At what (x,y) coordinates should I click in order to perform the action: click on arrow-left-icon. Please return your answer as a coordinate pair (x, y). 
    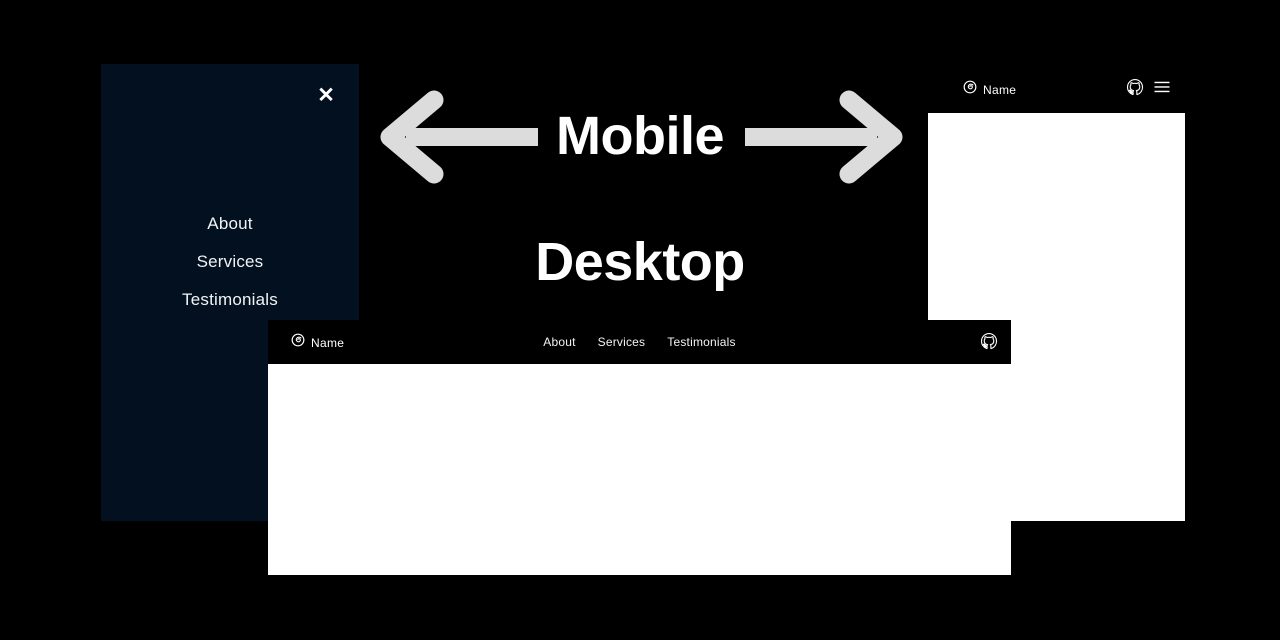
    Looking at the image, I should click on (453, 140).